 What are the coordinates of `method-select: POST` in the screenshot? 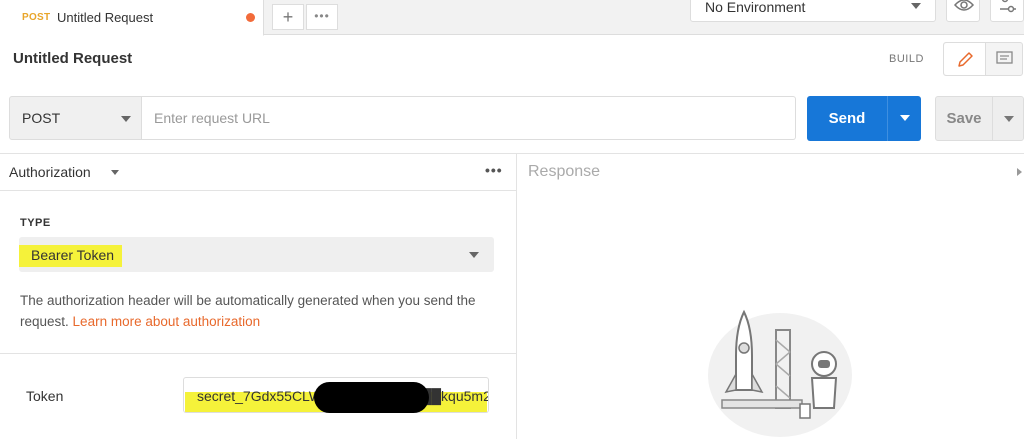 It's located at (75, 118).